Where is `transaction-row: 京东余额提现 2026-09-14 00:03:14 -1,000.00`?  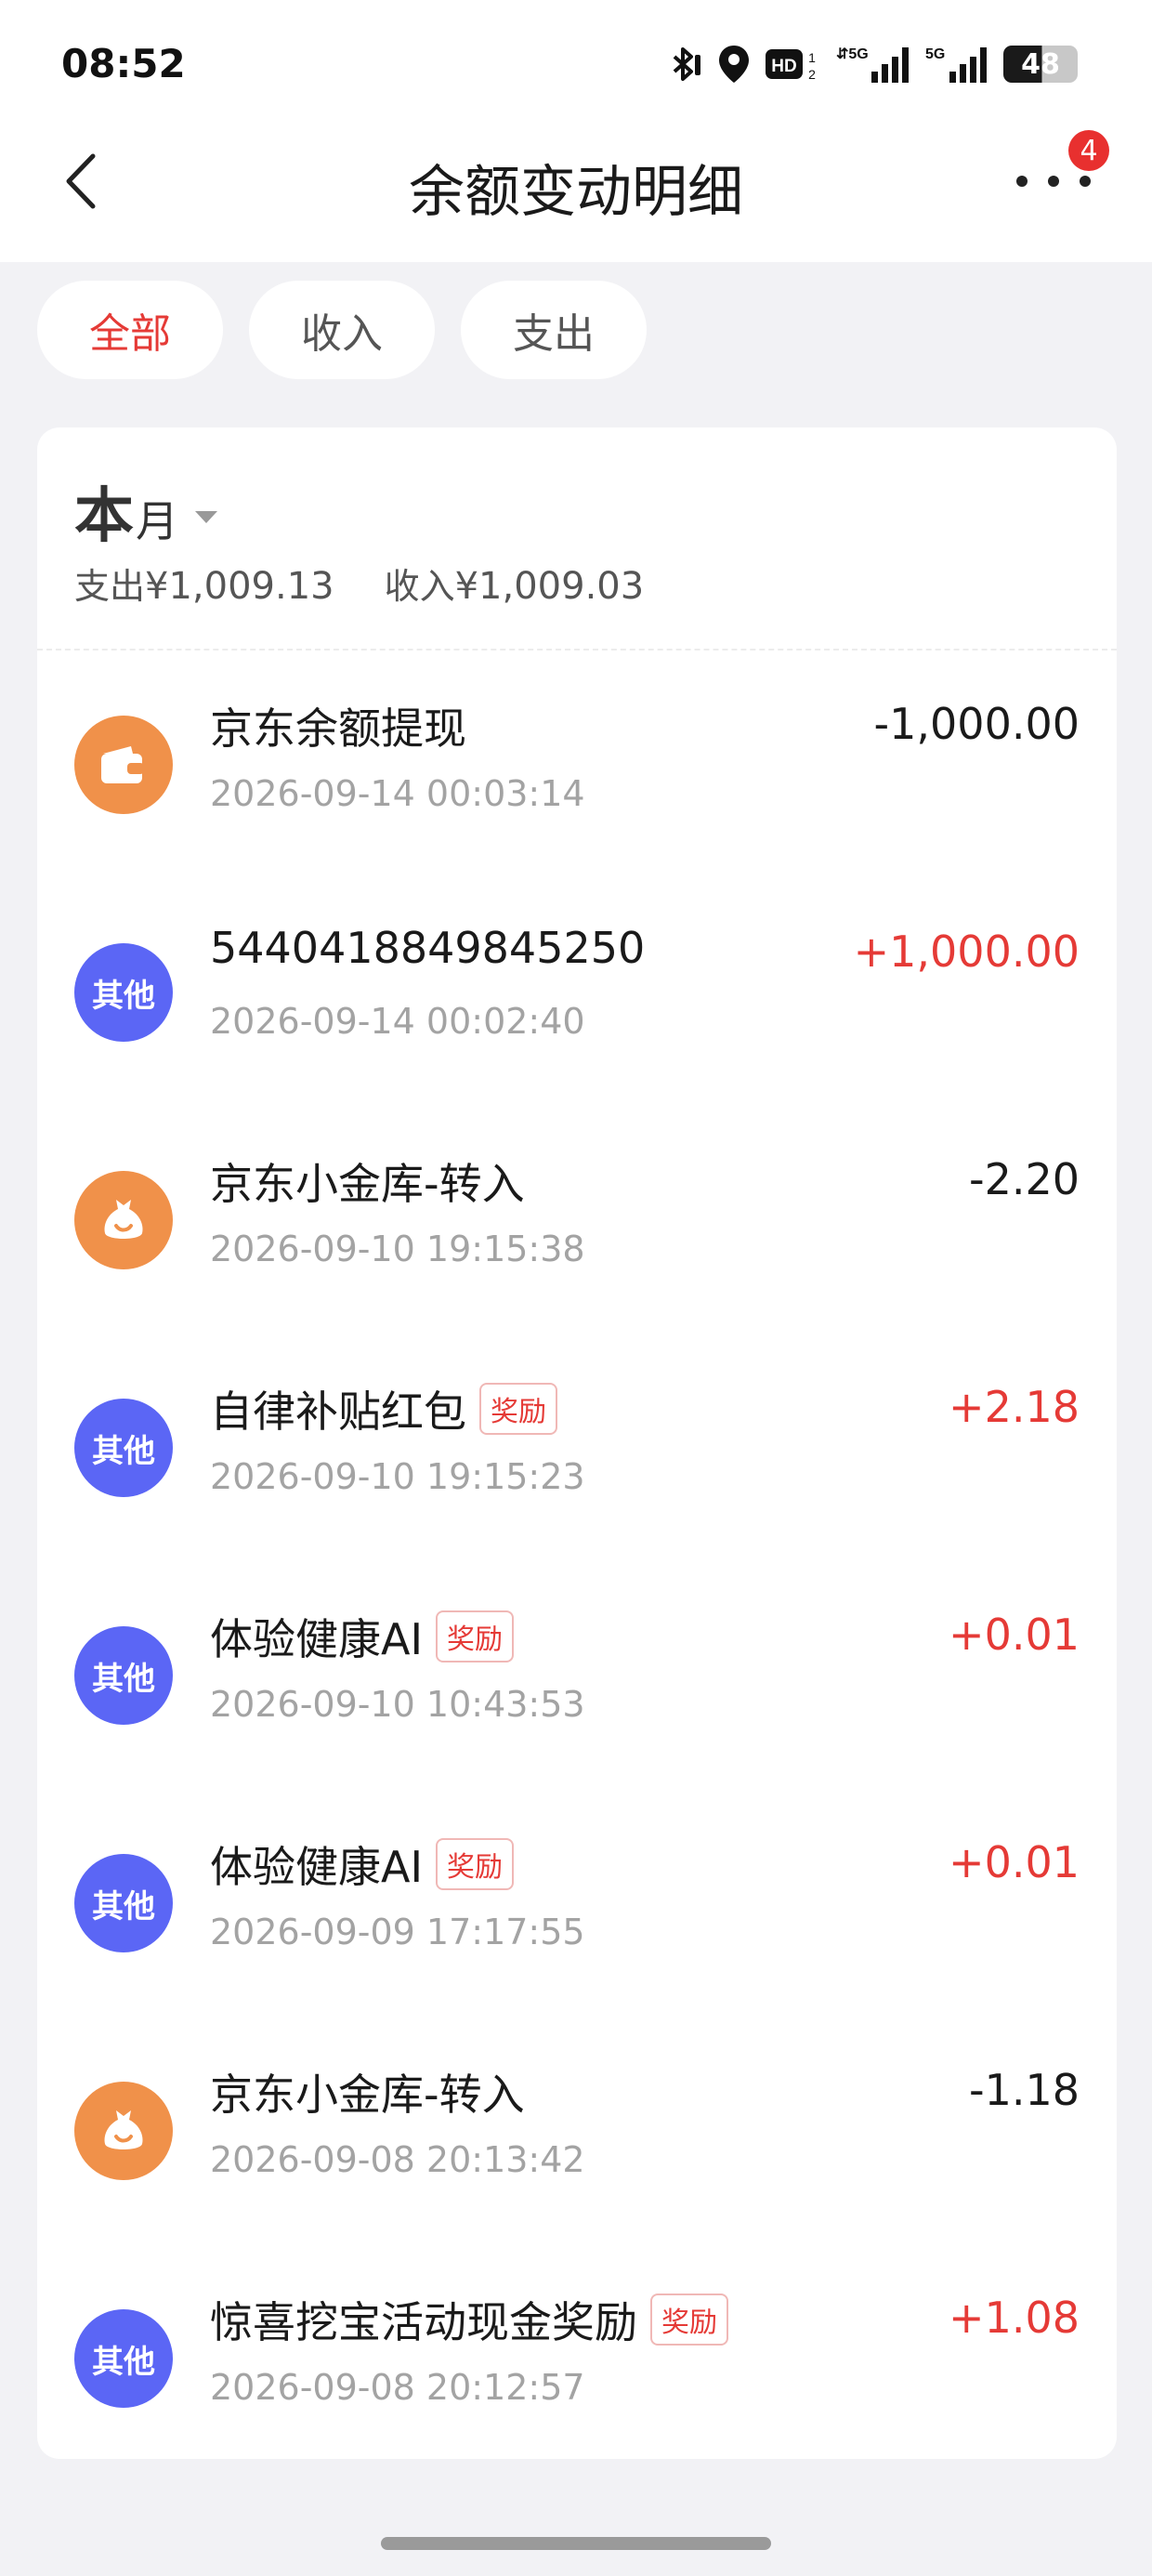 transaction-row: 京东余额提现 2026-09-14 00:03:14 -1,000.00 is located at coordinates (577, 764).